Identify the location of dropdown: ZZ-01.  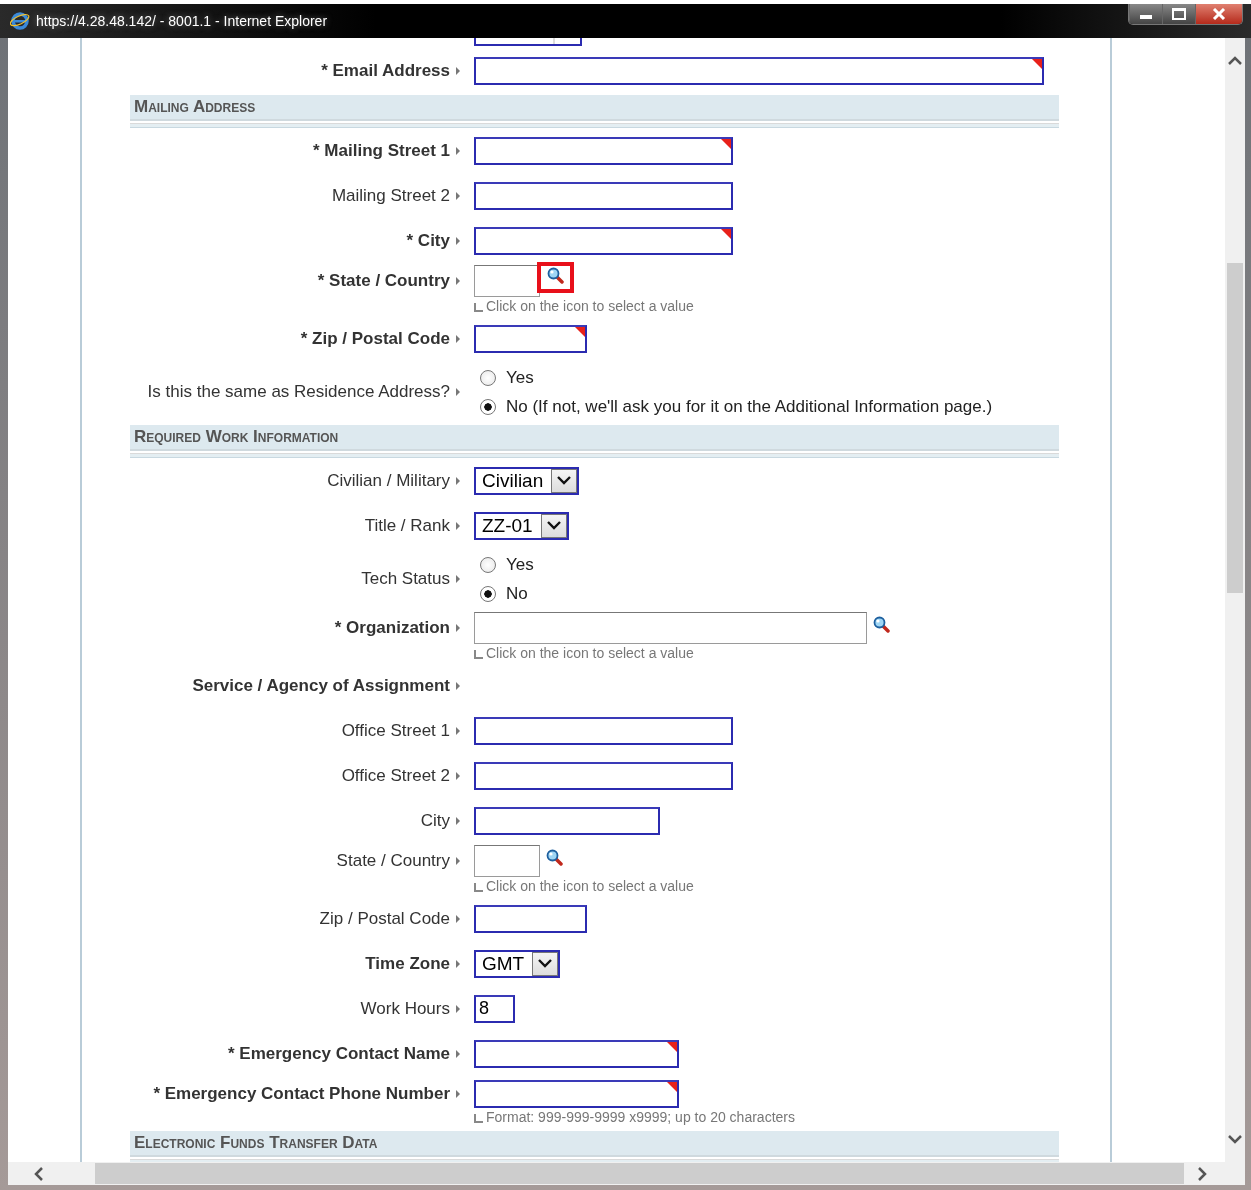
(521, 525).